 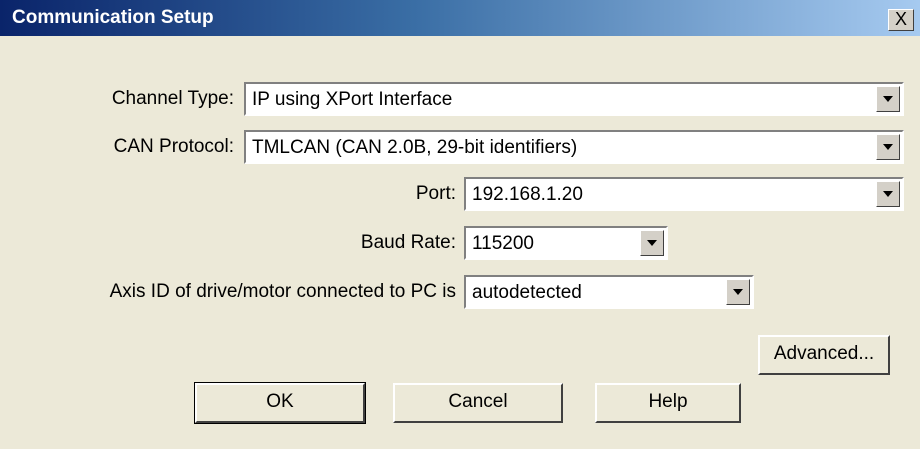 What do you see at coordinates (901, 20) in the screenshot?
I see `close-button: X` at bounding box center [901, 20].